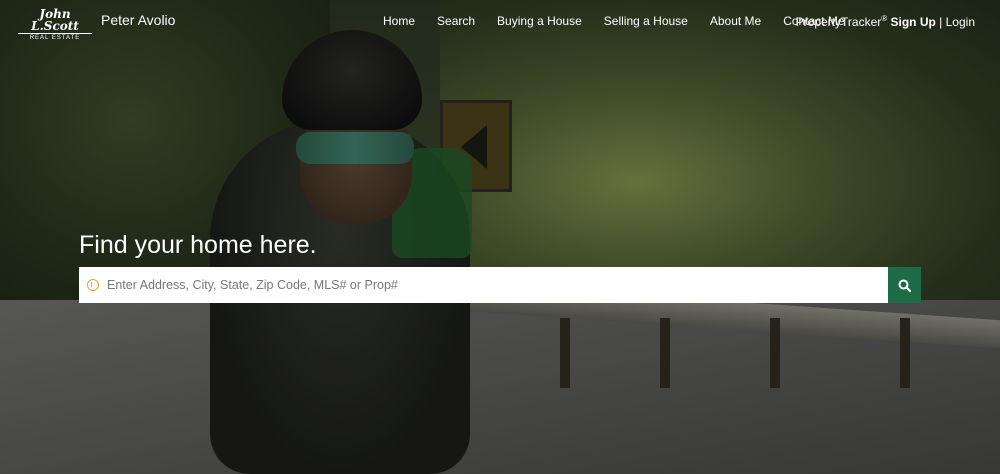 The width and height of the screenshot is (1000, 474). Describe the element at coordinates (138, 20) in the screenshot. I see `agent-name-link: Peter Avolio` at that location.